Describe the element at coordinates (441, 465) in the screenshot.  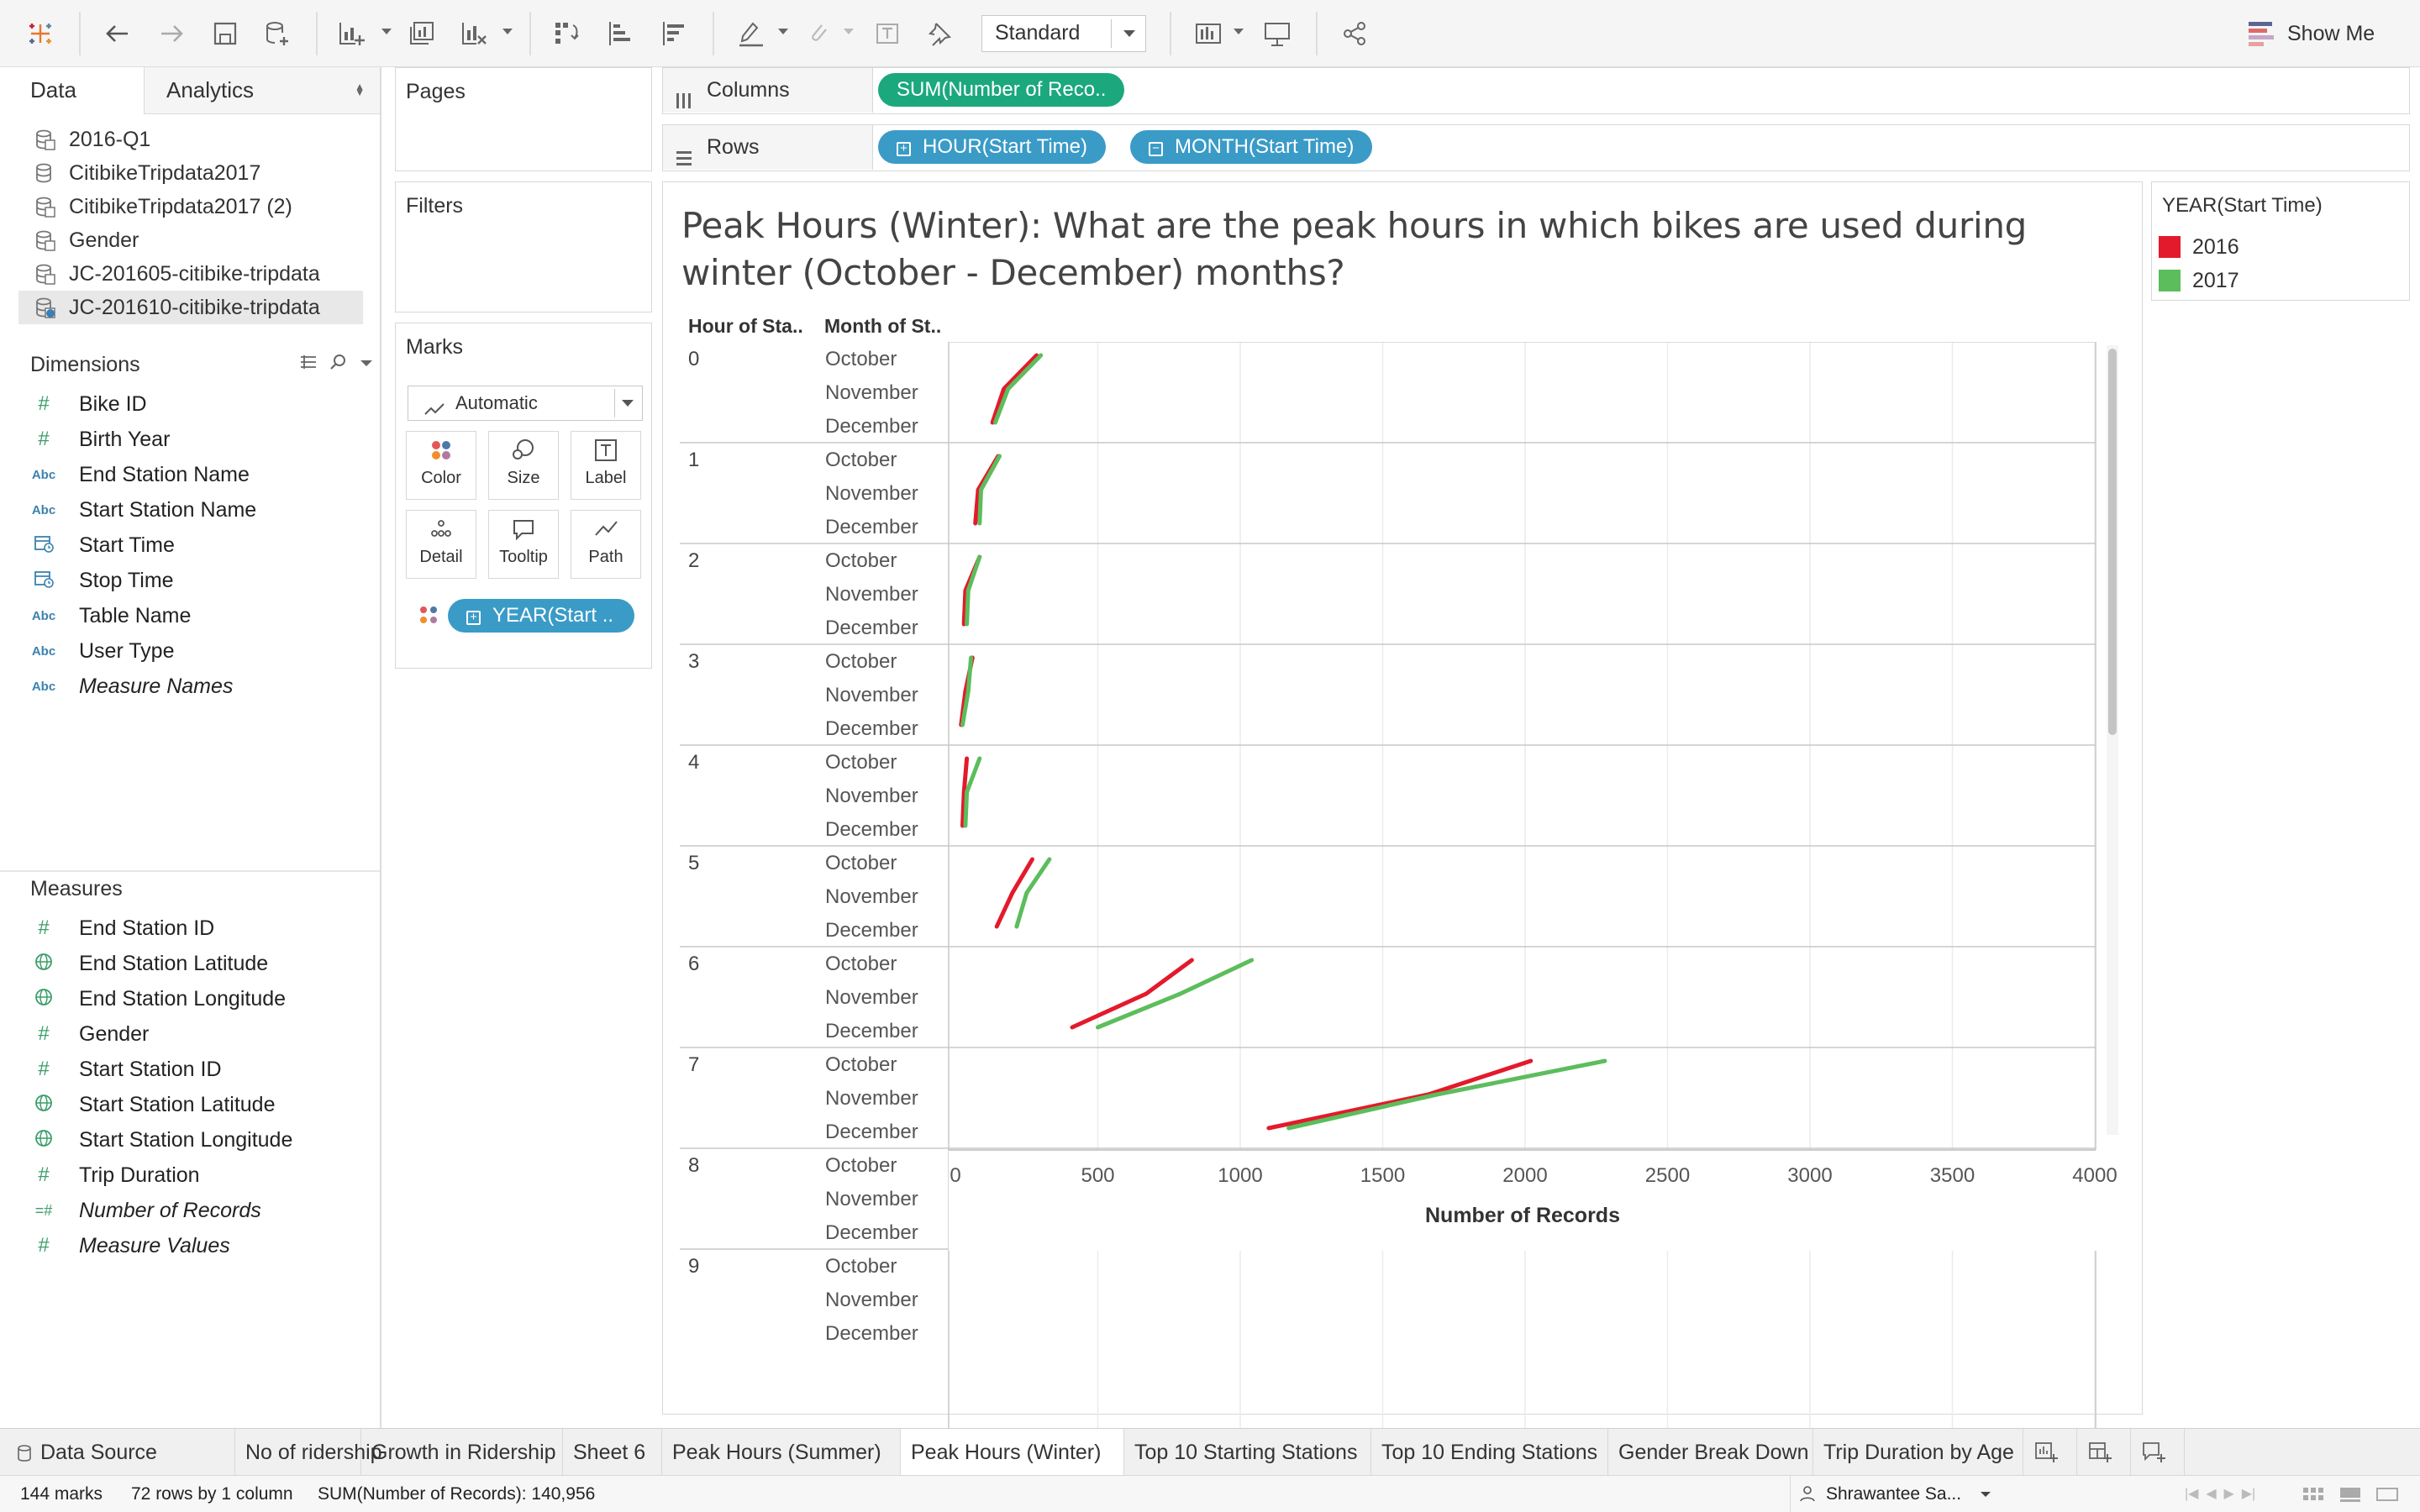
I see `color-button: Color` at that location.